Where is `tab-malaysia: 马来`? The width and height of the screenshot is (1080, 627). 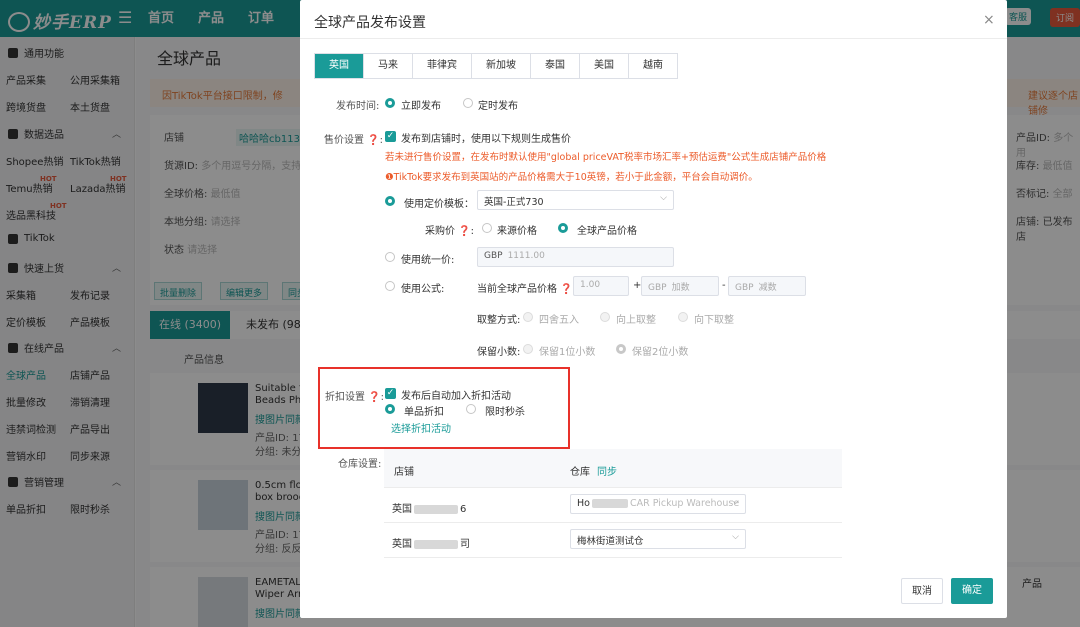 tab-malaysia: 马来 is located at coordinates (388, 66).